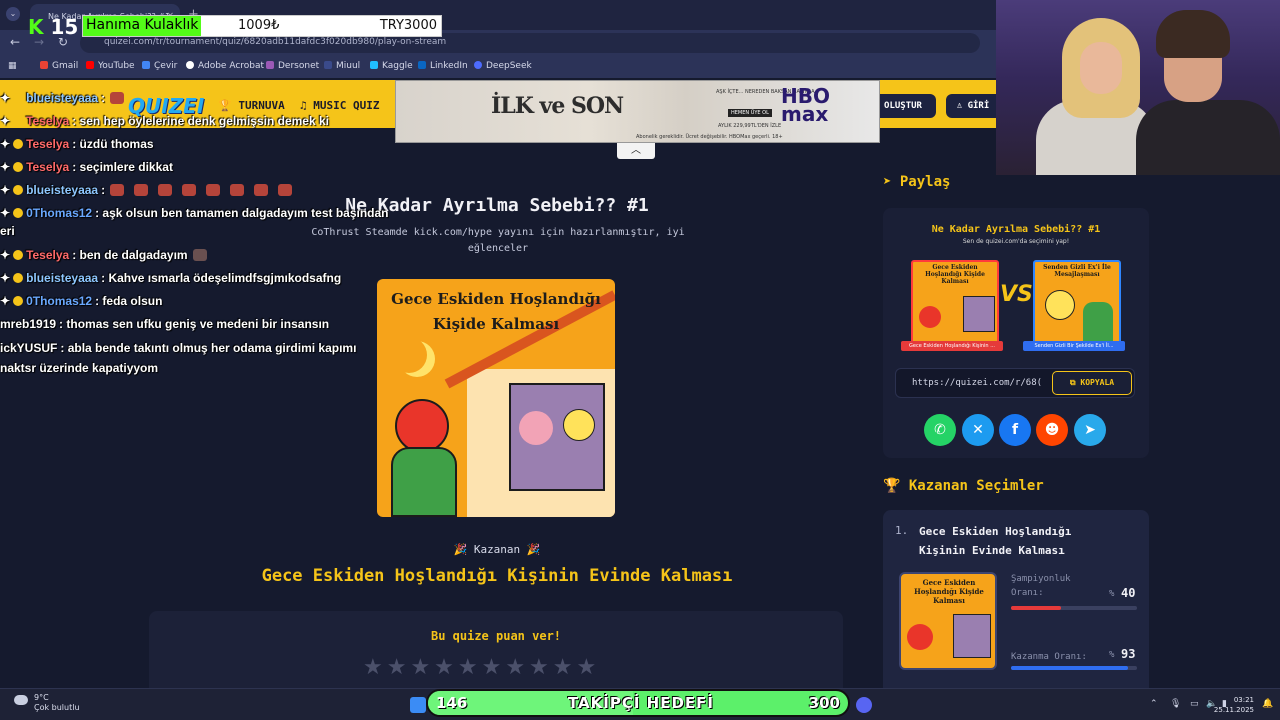 This screenshot has height=720, width=1280. I want to click on apps-icon: ▦, so click(12, 66).